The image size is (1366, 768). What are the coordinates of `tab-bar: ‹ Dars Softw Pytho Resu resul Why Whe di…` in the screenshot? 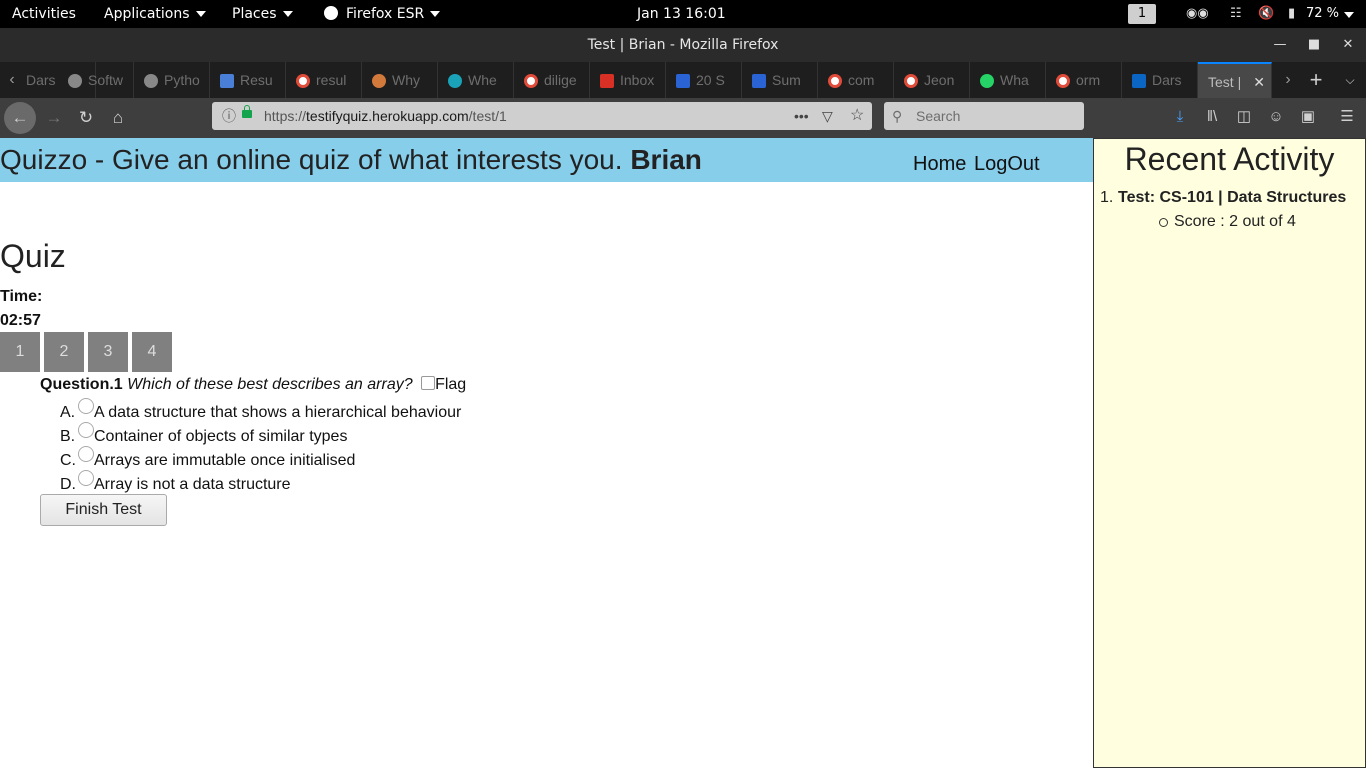 It's located at (683, 80).